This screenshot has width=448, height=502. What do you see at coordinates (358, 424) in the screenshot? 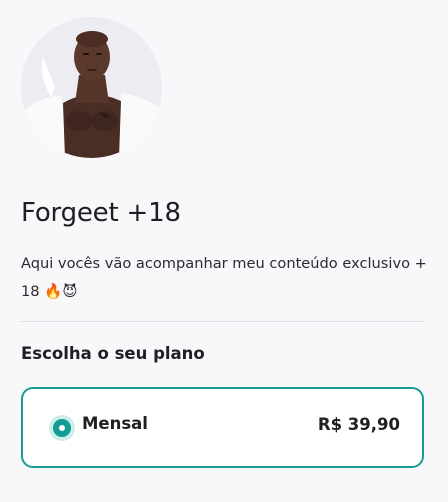
I see `plan-price: R$ 39,90` at bounding box center [358, 424].